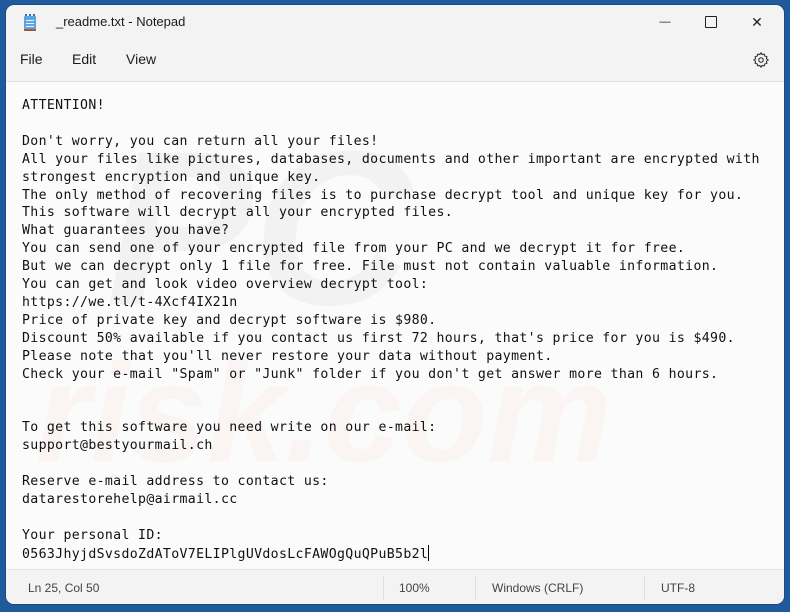 The image size is (790, 612). What do you see at coordinates (171, 177) in the screenshot?
I see `text-line: strongest encryption and unique key.` at bounding box center [171, 177].